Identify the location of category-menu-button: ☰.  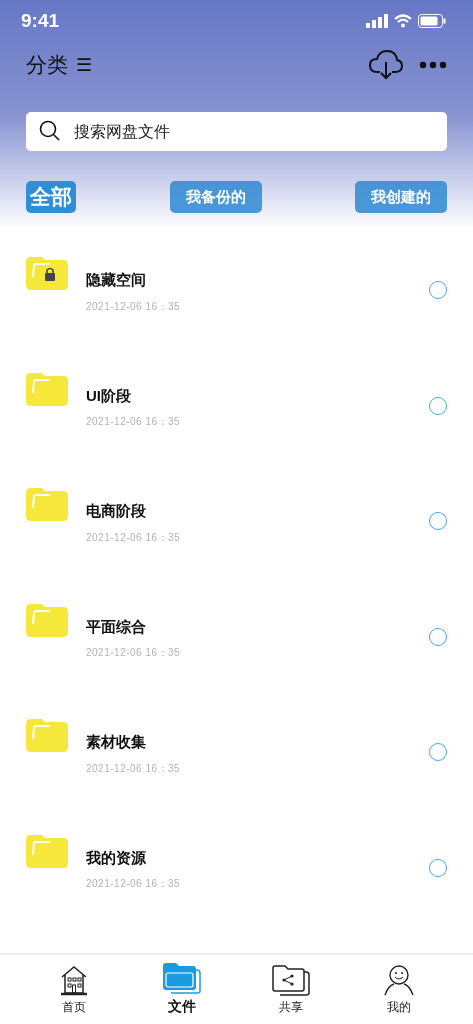
(84, 65).